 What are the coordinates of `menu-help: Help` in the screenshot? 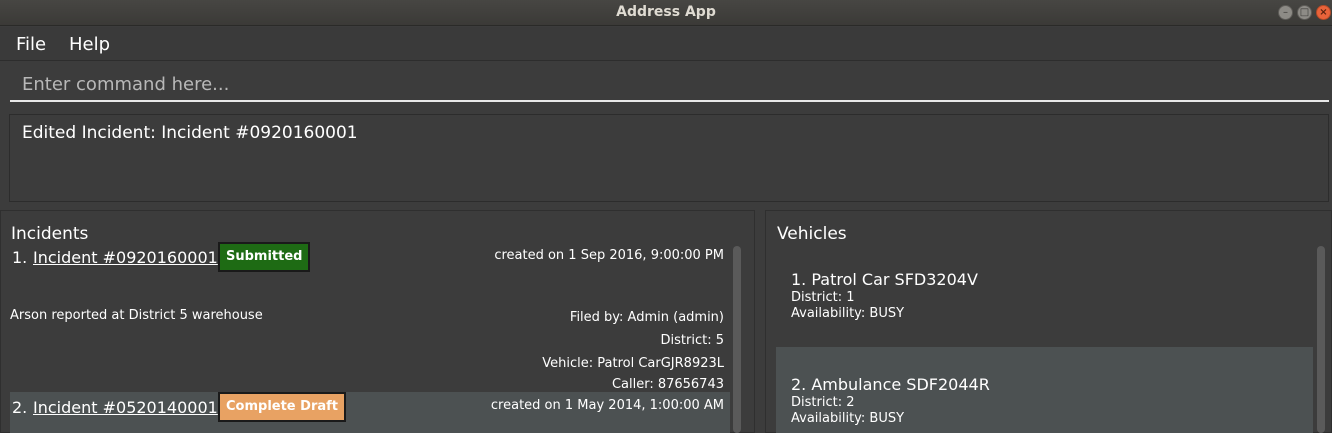 It's located at (89, 44).